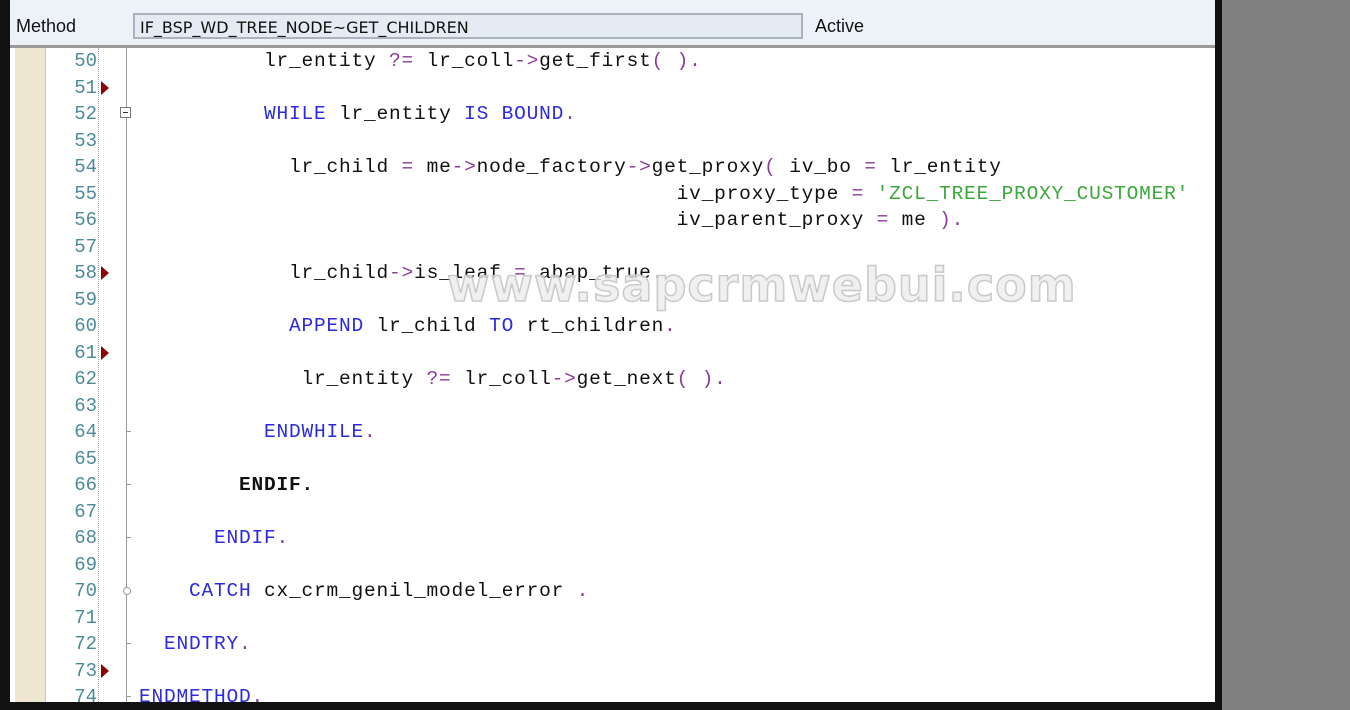  What do you see at coordinates (85, 511) in the screenshot?
I see `line-number: 67` at bounding box center [85, 511].